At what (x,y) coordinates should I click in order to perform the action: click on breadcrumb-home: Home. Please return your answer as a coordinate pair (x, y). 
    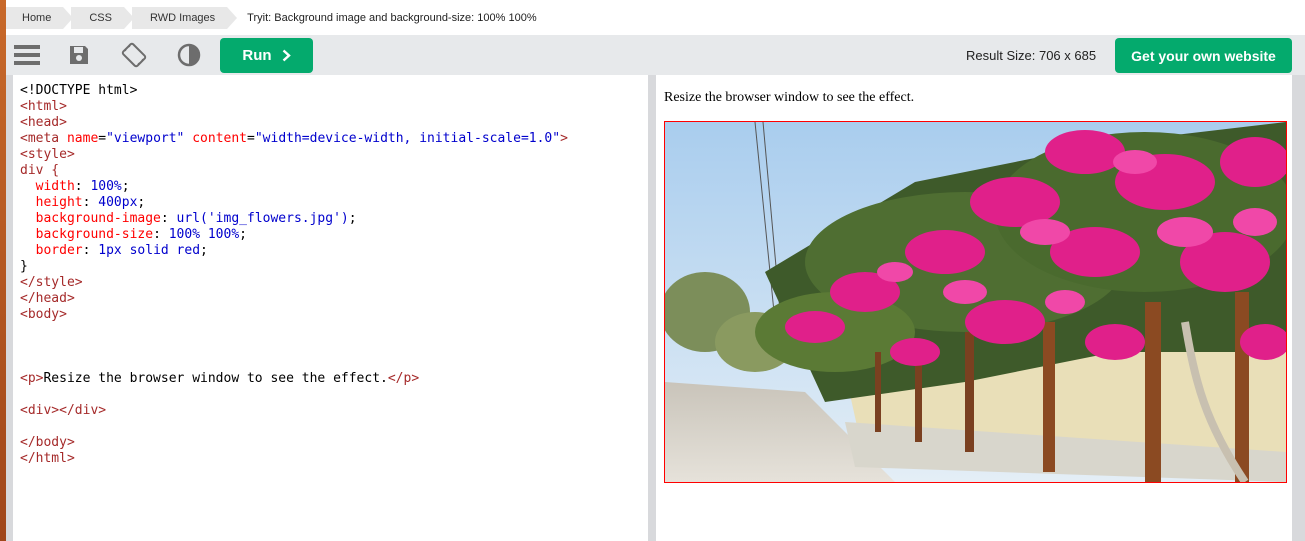
    Looking at the image, I should click on (41, 17).